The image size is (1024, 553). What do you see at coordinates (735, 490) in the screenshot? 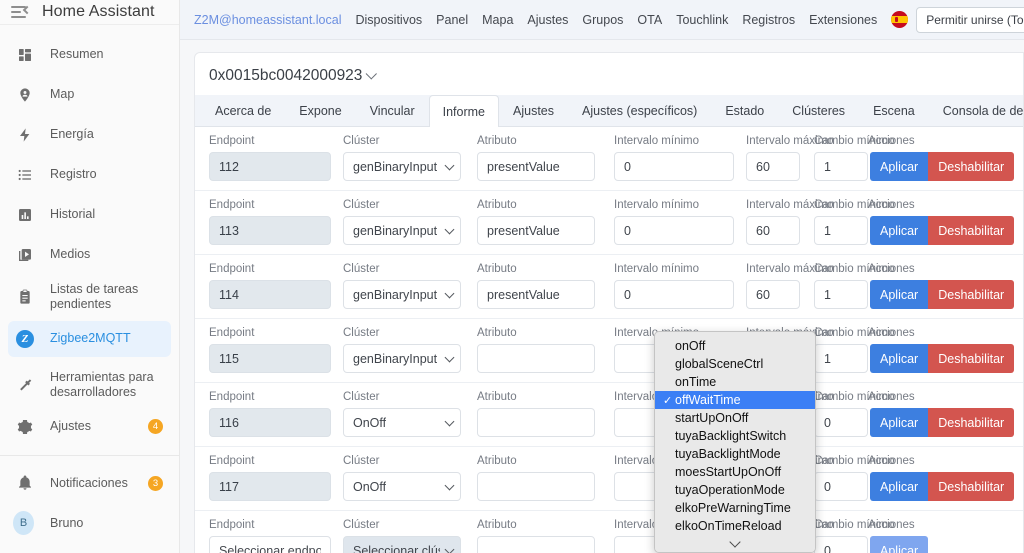
I see `dropdown-item: tuyaOperationMode` at bounding box center [735, 490].